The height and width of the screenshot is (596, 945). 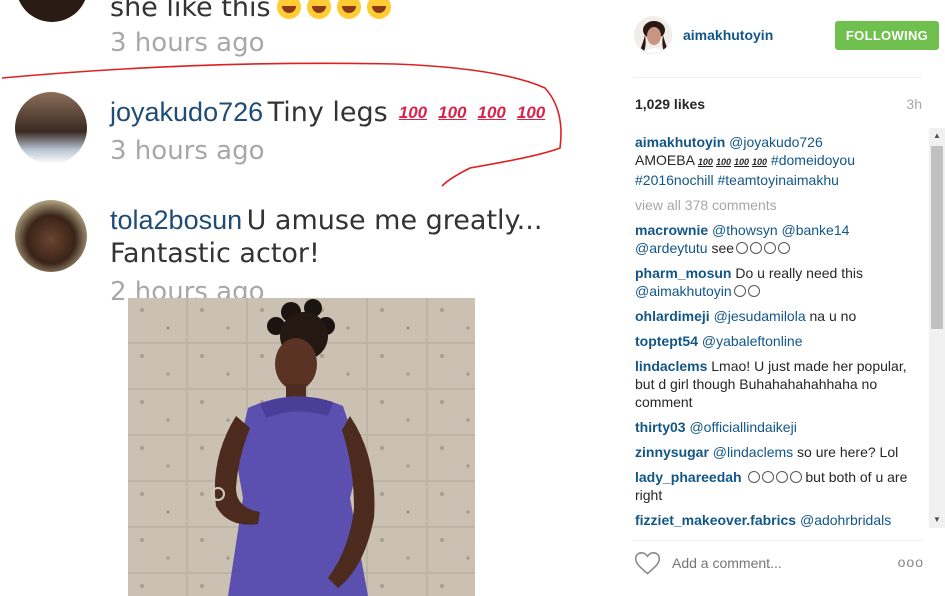 I want to click on comment-username: ohlardimeji, so click(x=672, y=316).